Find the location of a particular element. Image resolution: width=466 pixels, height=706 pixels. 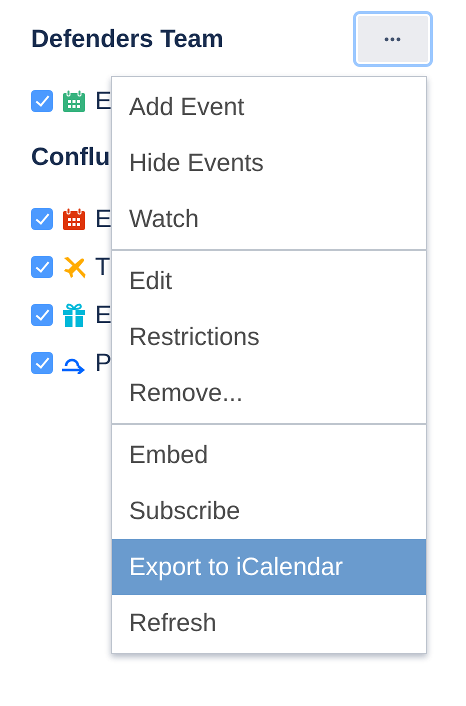

menu-item: Refresh is located at coordinates (269, 623).